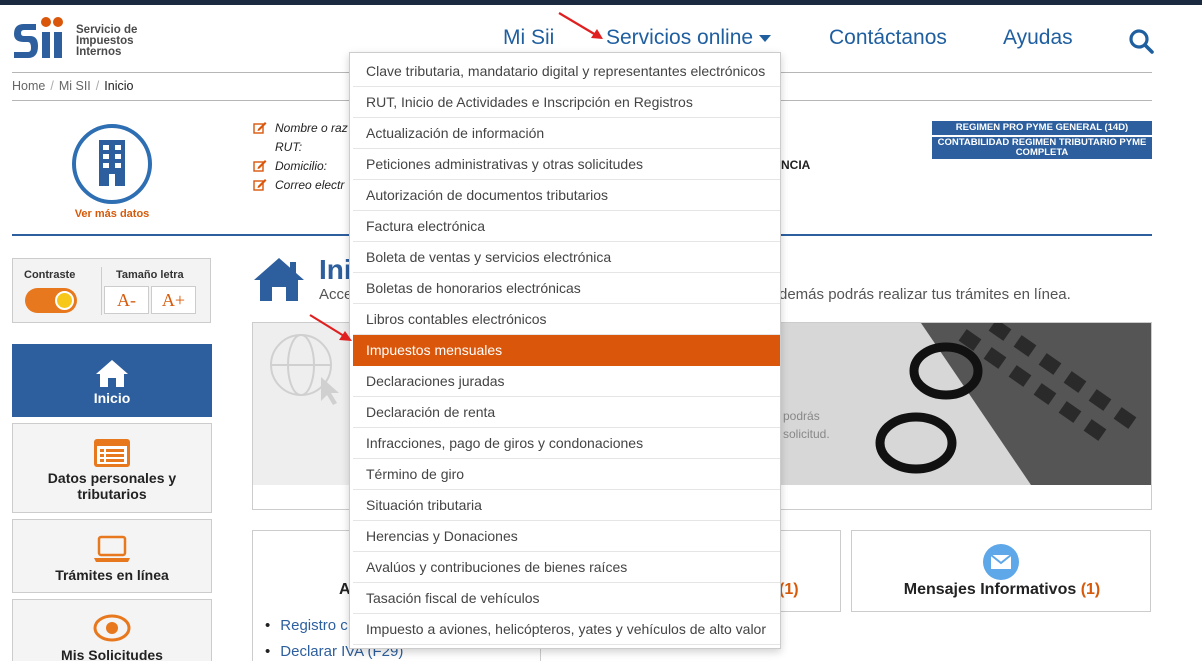  Describe the element at coordinates (1090, 589) in the screenshot. I see `message-count: (1)` at that location.